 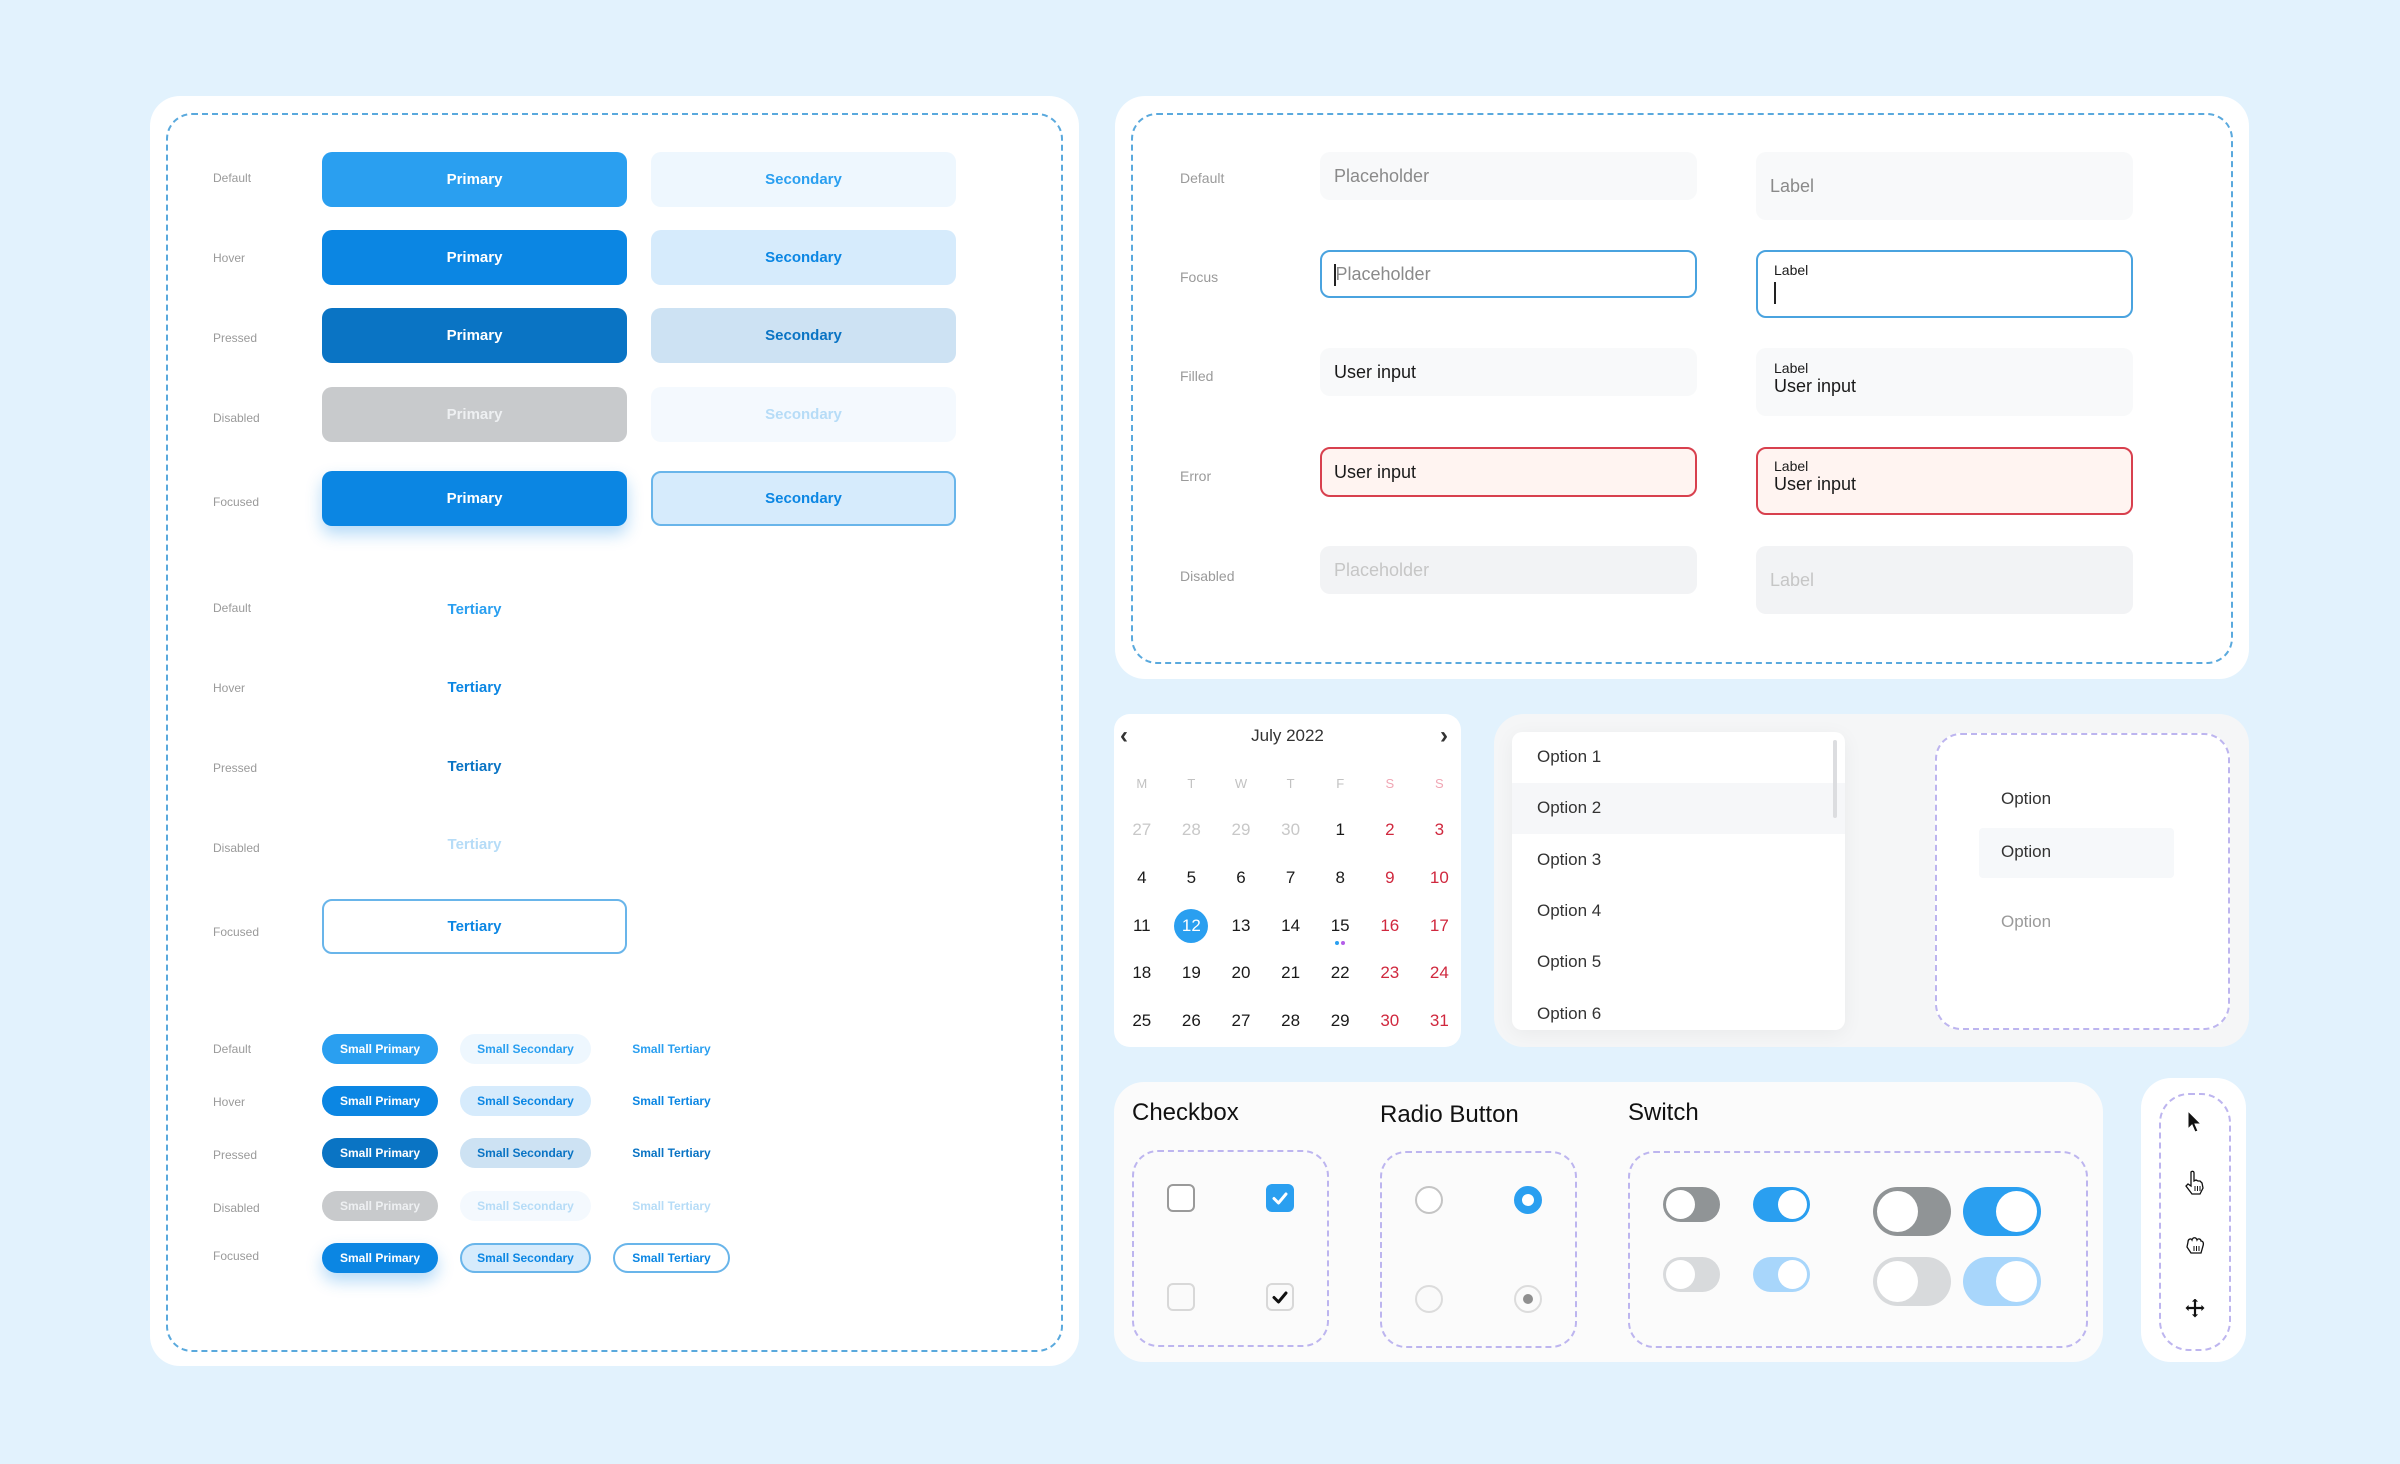 What do you see at coordinates (671, 1049) in the screenshot?
I see `small-tertiary-button-default: Small Tertiary` at bounding box center [671, 1049].